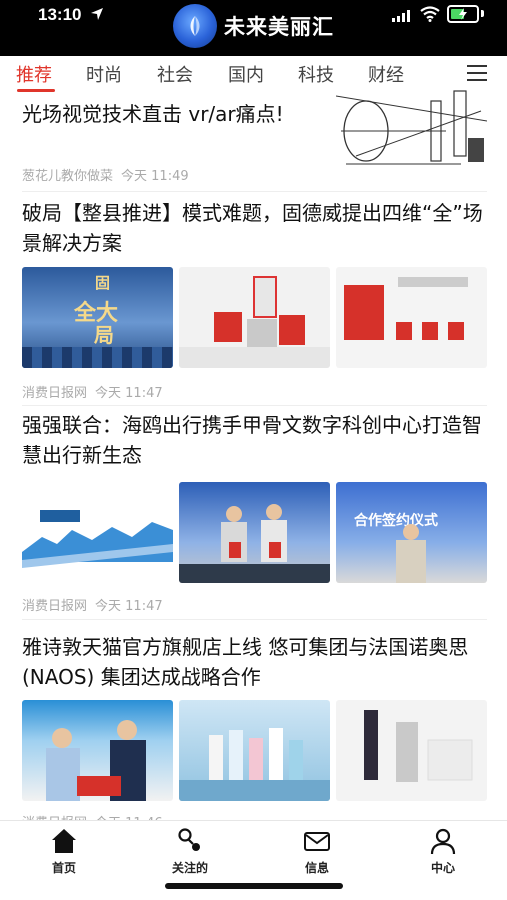  Describe the element at coordinates (97, 317) in the screenshot. I see `news-thumbnail: 固 全大 局` at that location.